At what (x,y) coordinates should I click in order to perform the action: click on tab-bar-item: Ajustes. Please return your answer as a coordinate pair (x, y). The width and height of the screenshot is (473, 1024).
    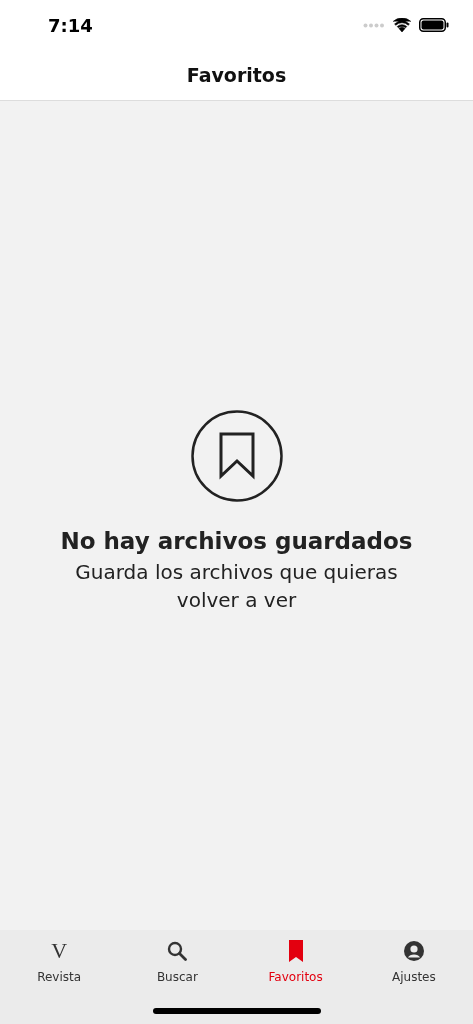
    Looking at the image, I should click on (413, 961).